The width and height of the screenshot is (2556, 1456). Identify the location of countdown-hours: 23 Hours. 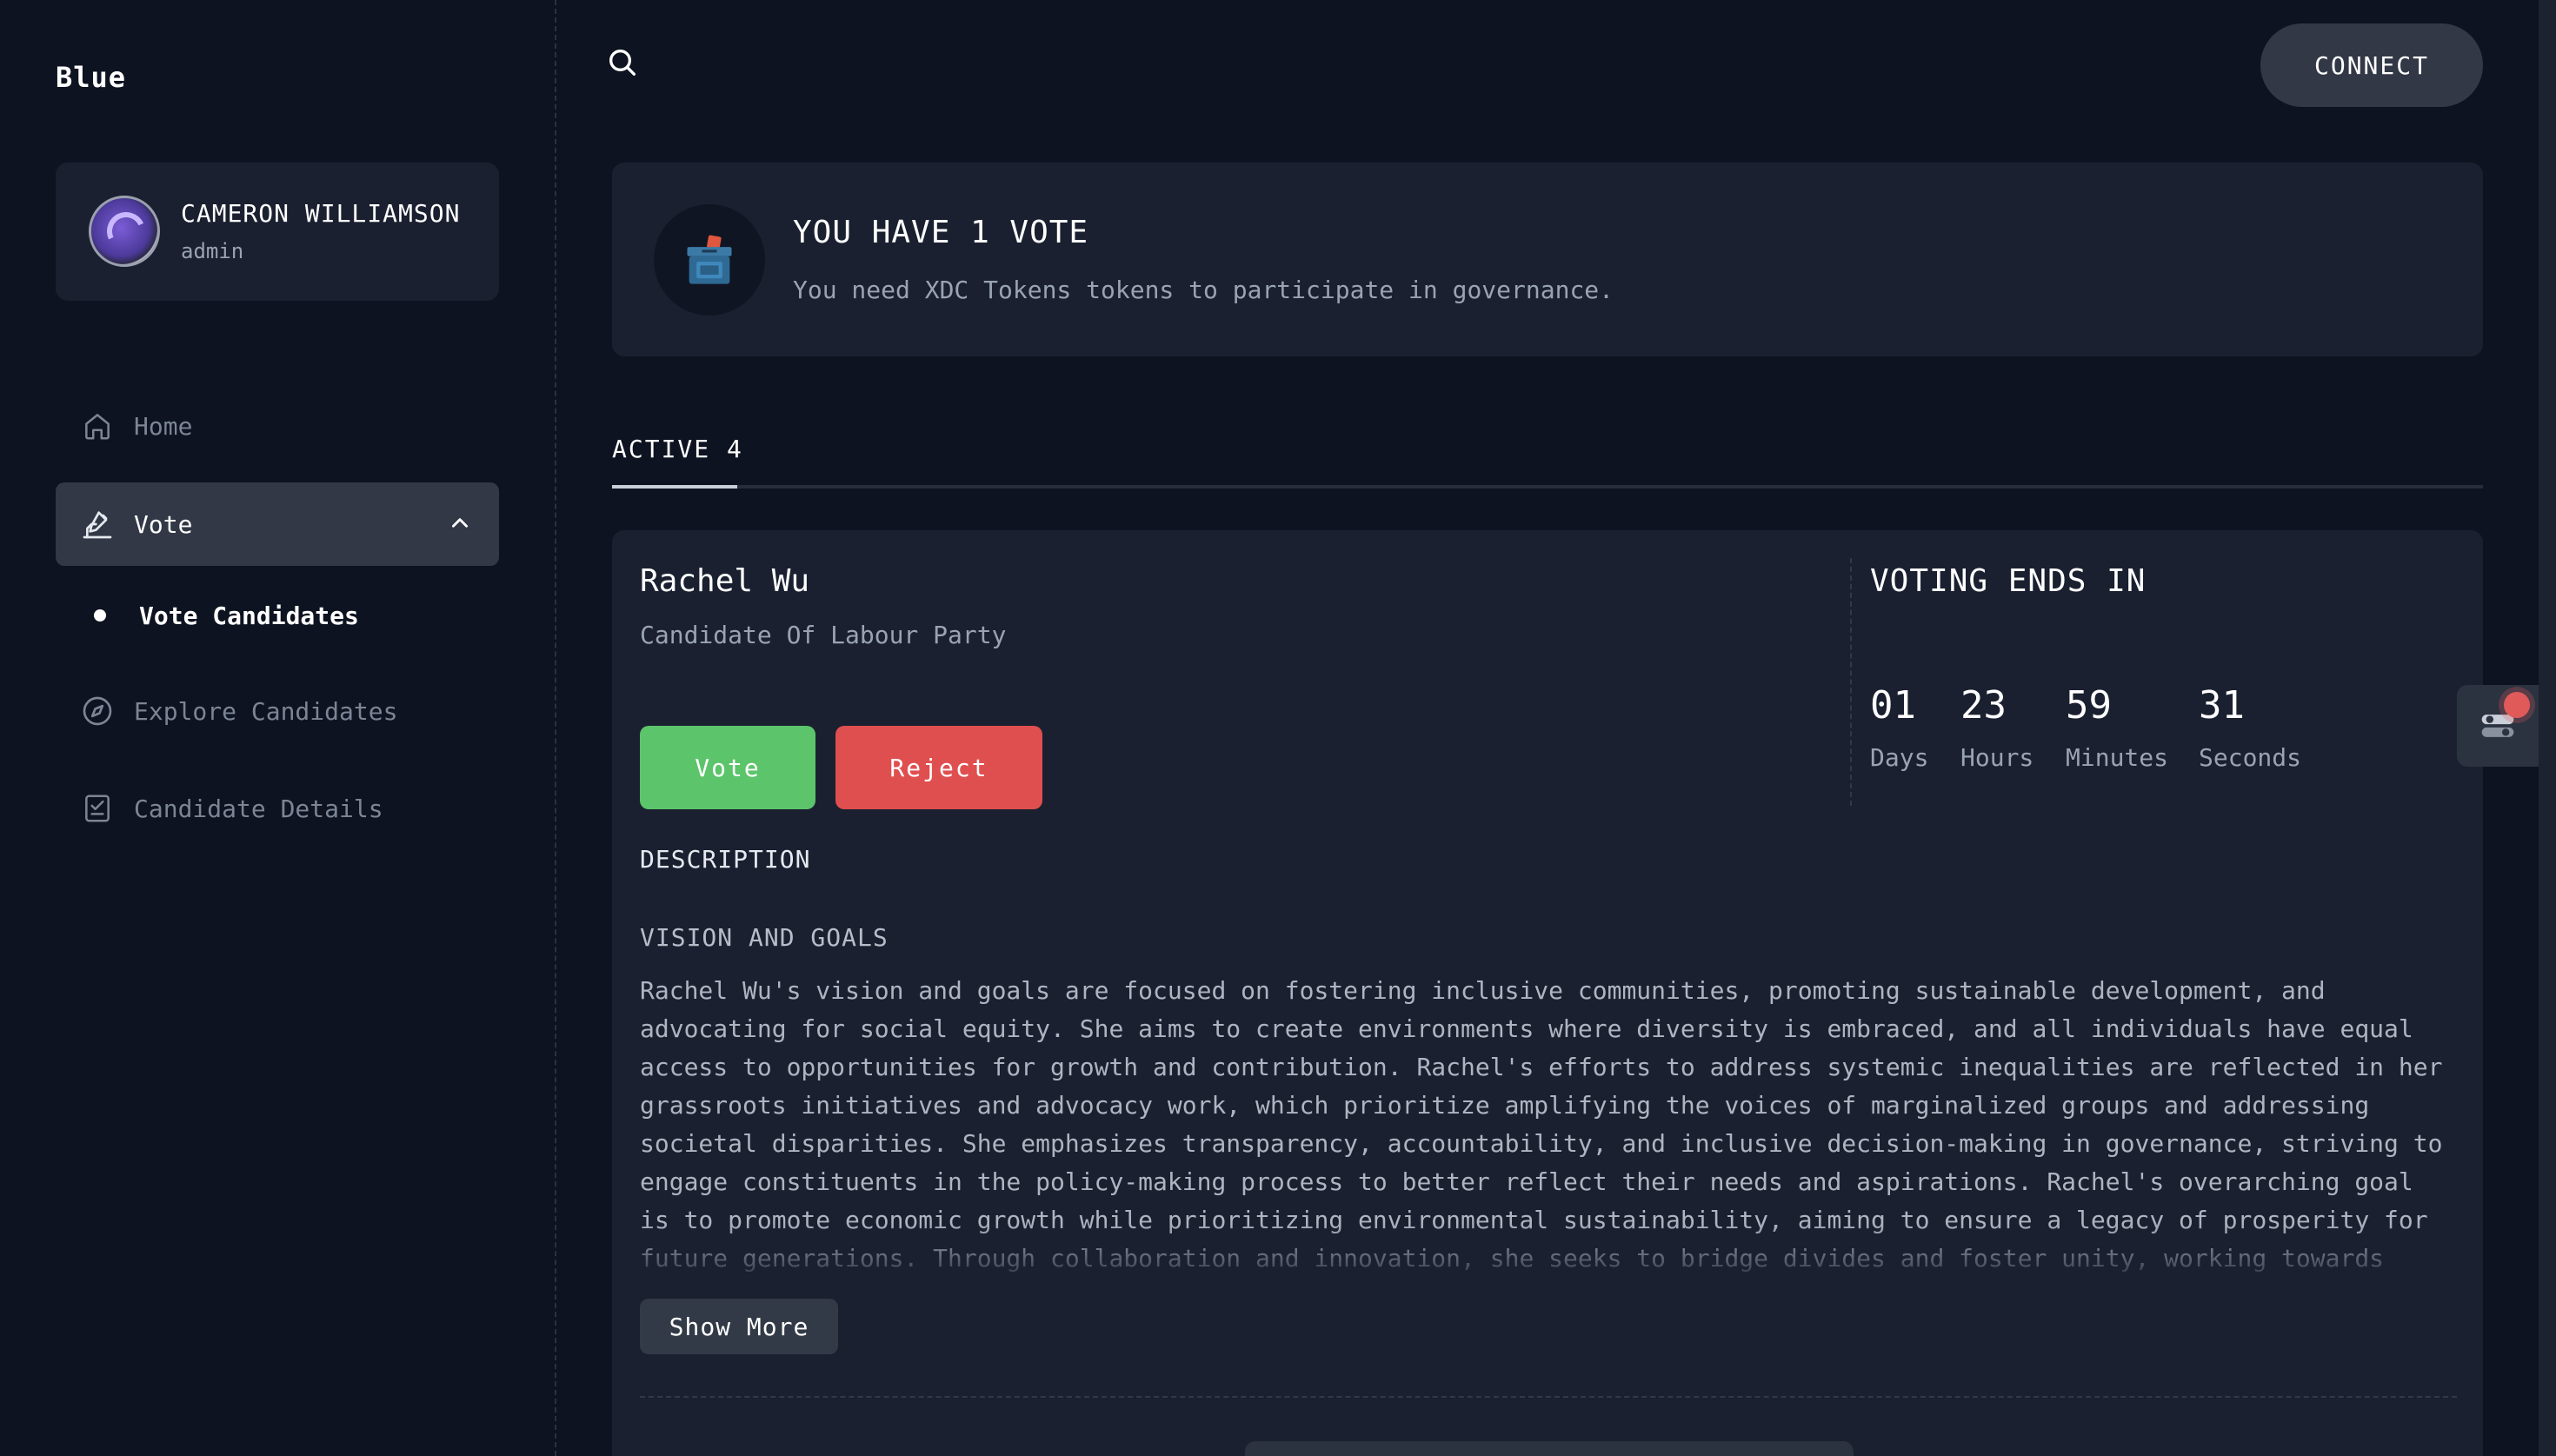
(1996, 727).